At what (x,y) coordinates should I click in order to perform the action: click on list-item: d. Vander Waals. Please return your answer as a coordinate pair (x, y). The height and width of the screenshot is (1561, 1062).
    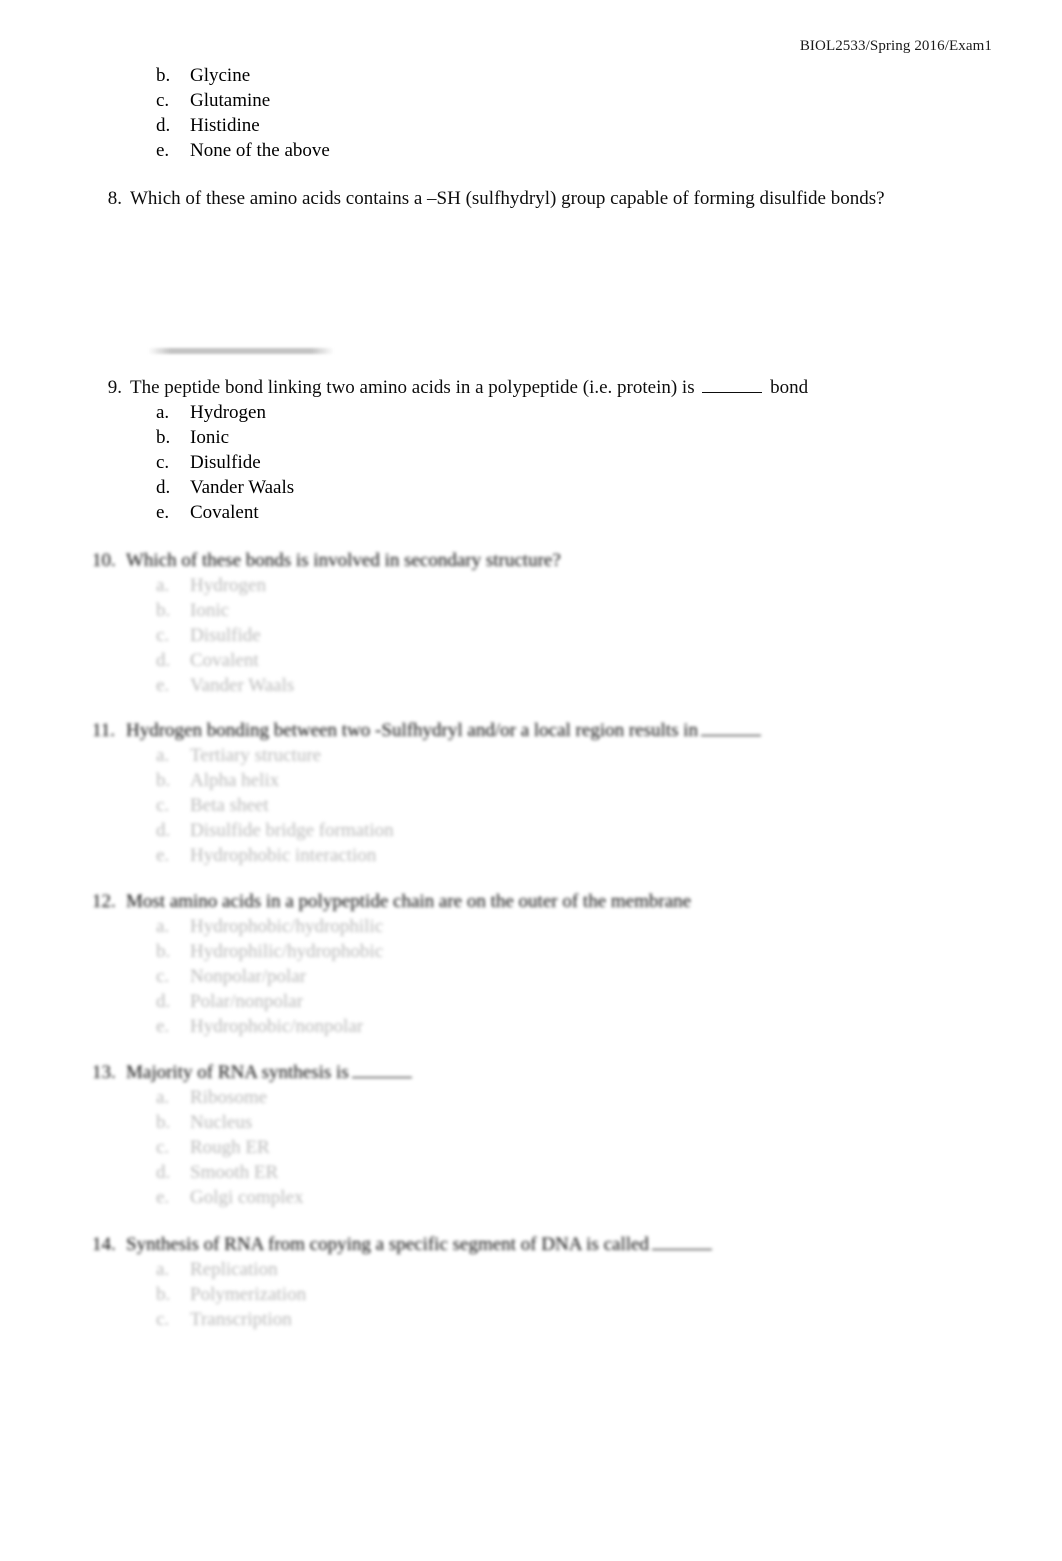
    Looking at the image, I should click on (531, 487).